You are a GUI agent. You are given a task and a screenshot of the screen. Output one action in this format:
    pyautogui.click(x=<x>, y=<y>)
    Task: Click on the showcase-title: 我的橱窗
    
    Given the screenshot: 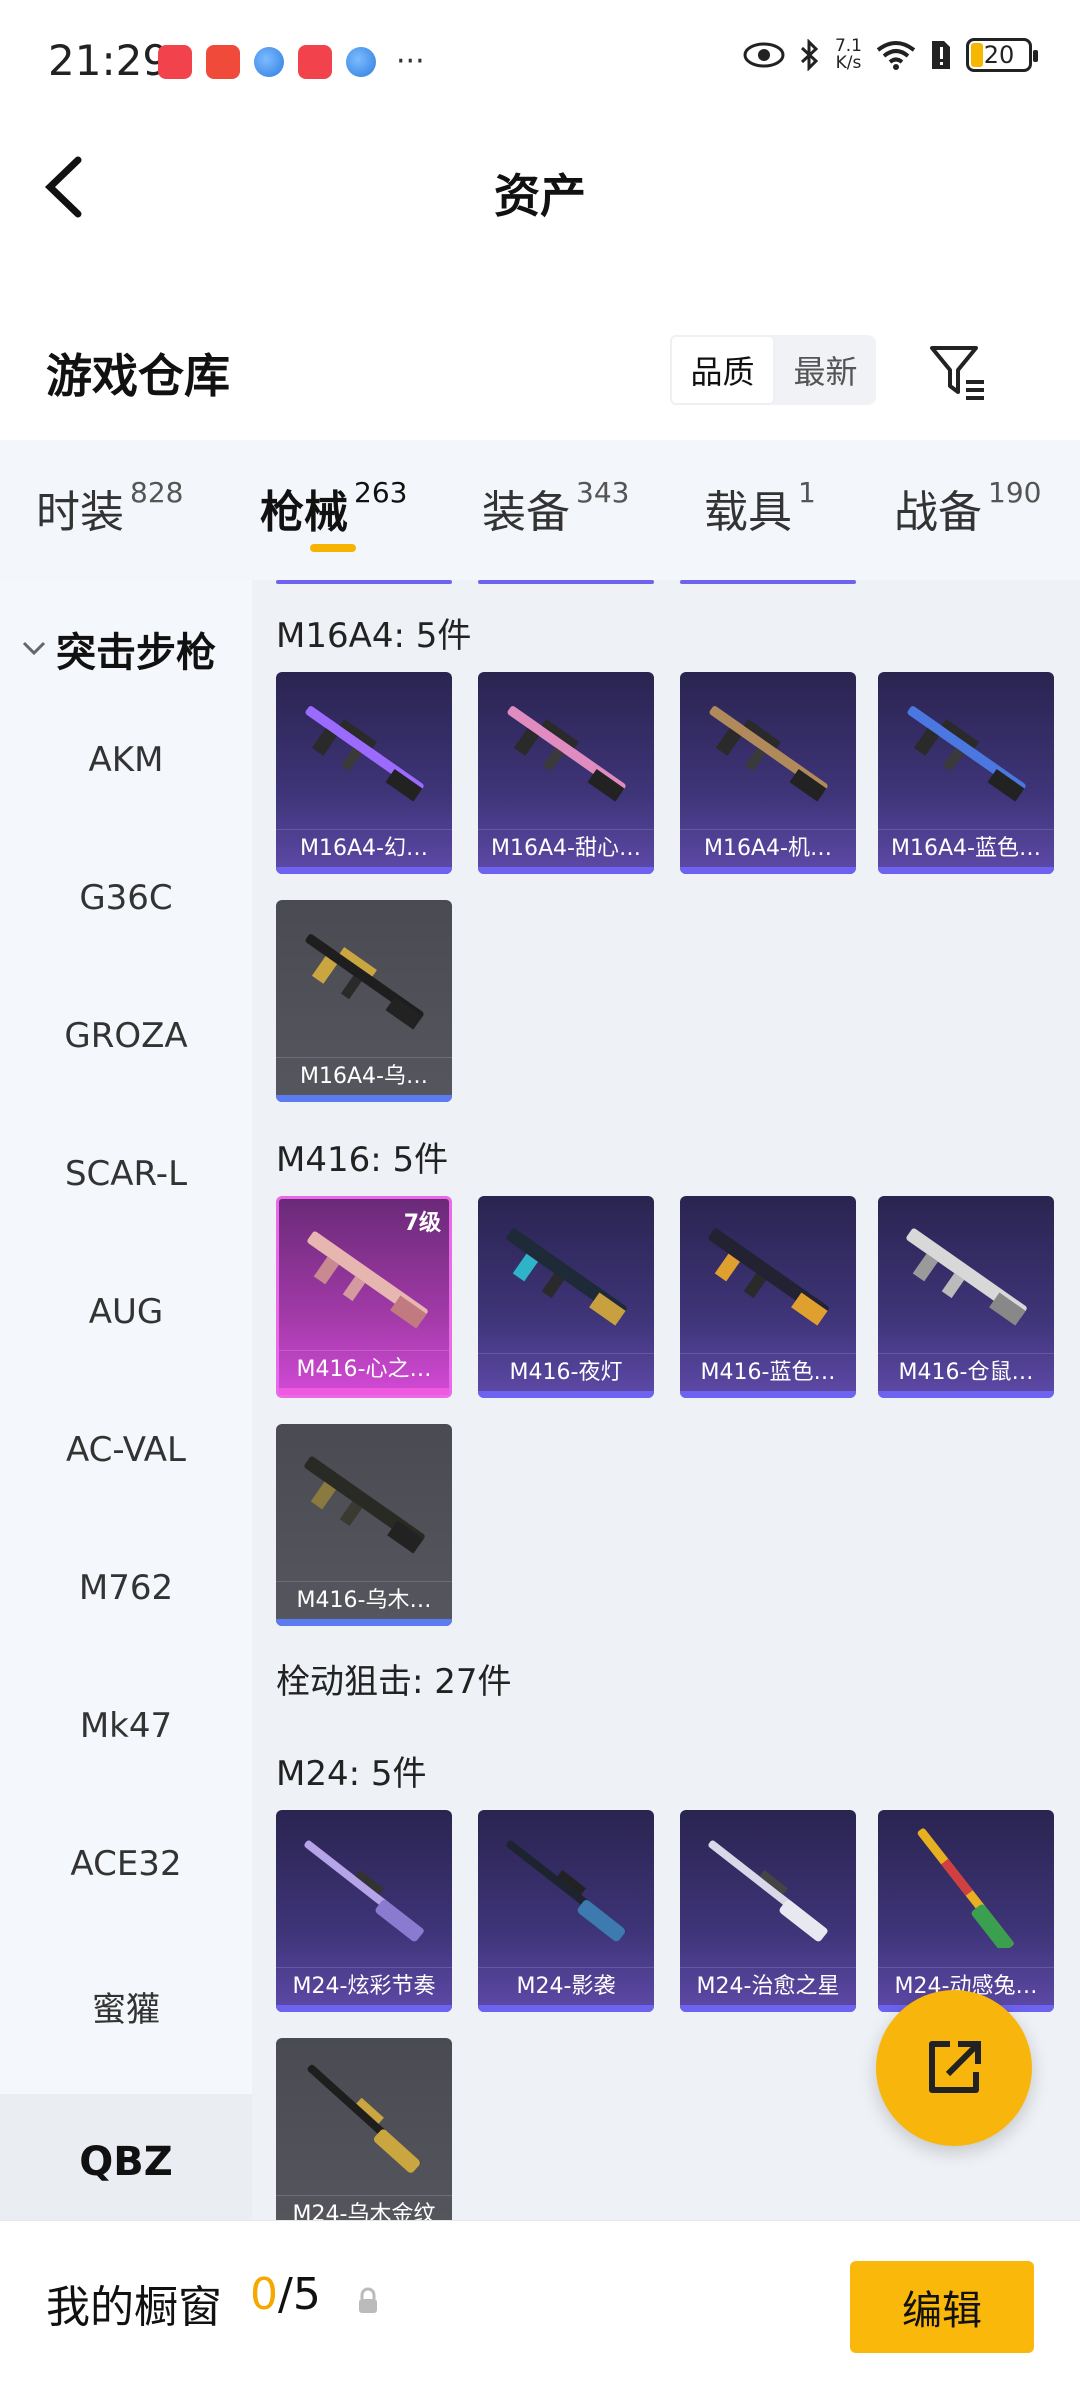 What is the action you would take?
    pyautogui.click(x=134, y=2307)
    